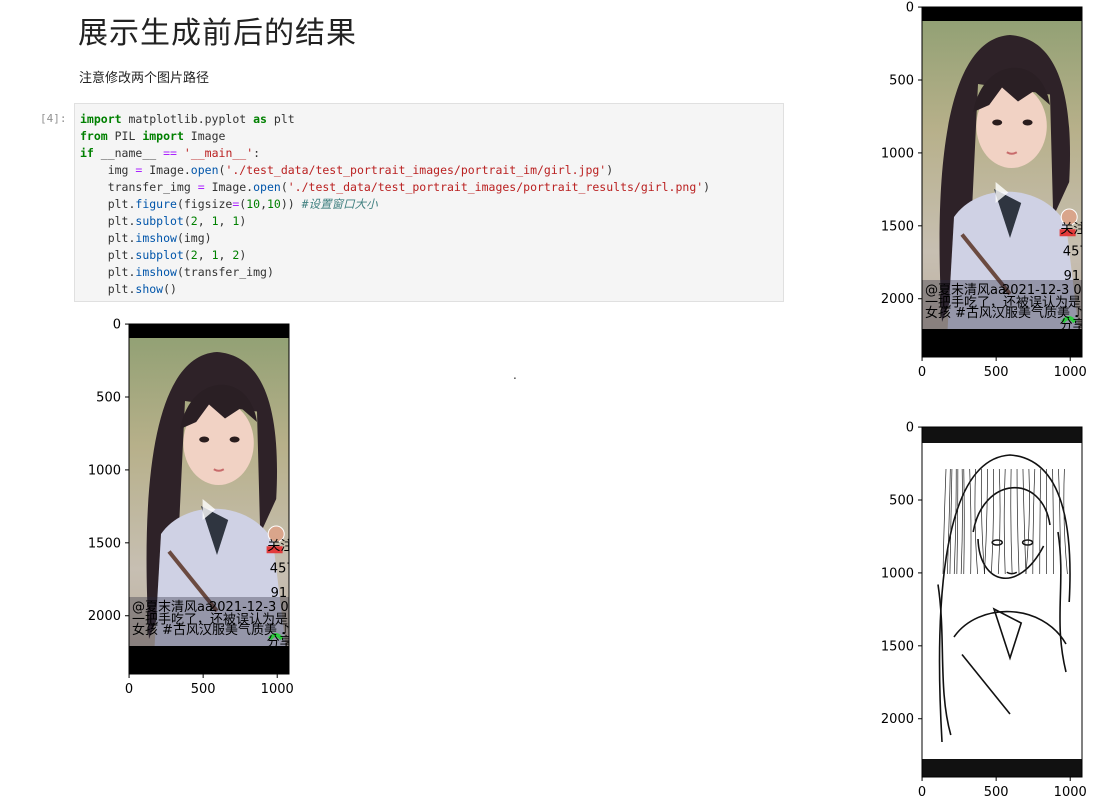 This screenshot has height=808, width=1112. What do you see at coordinates (1073, 229) in the screenshot?
I see `overlay-follow: 关注` at bounding box center [1073, 229].